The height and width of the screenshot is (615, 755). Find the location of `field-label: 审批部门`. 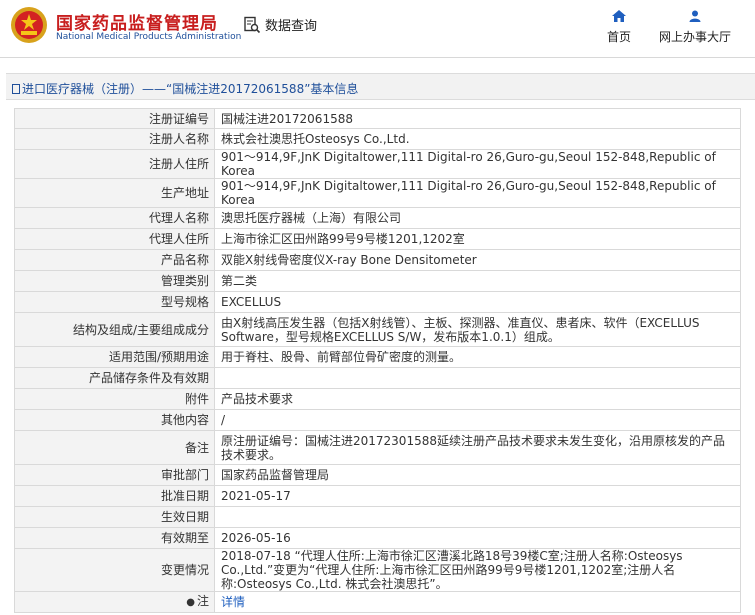

field-label: 审批部门 is located at coordinates (114, 475).